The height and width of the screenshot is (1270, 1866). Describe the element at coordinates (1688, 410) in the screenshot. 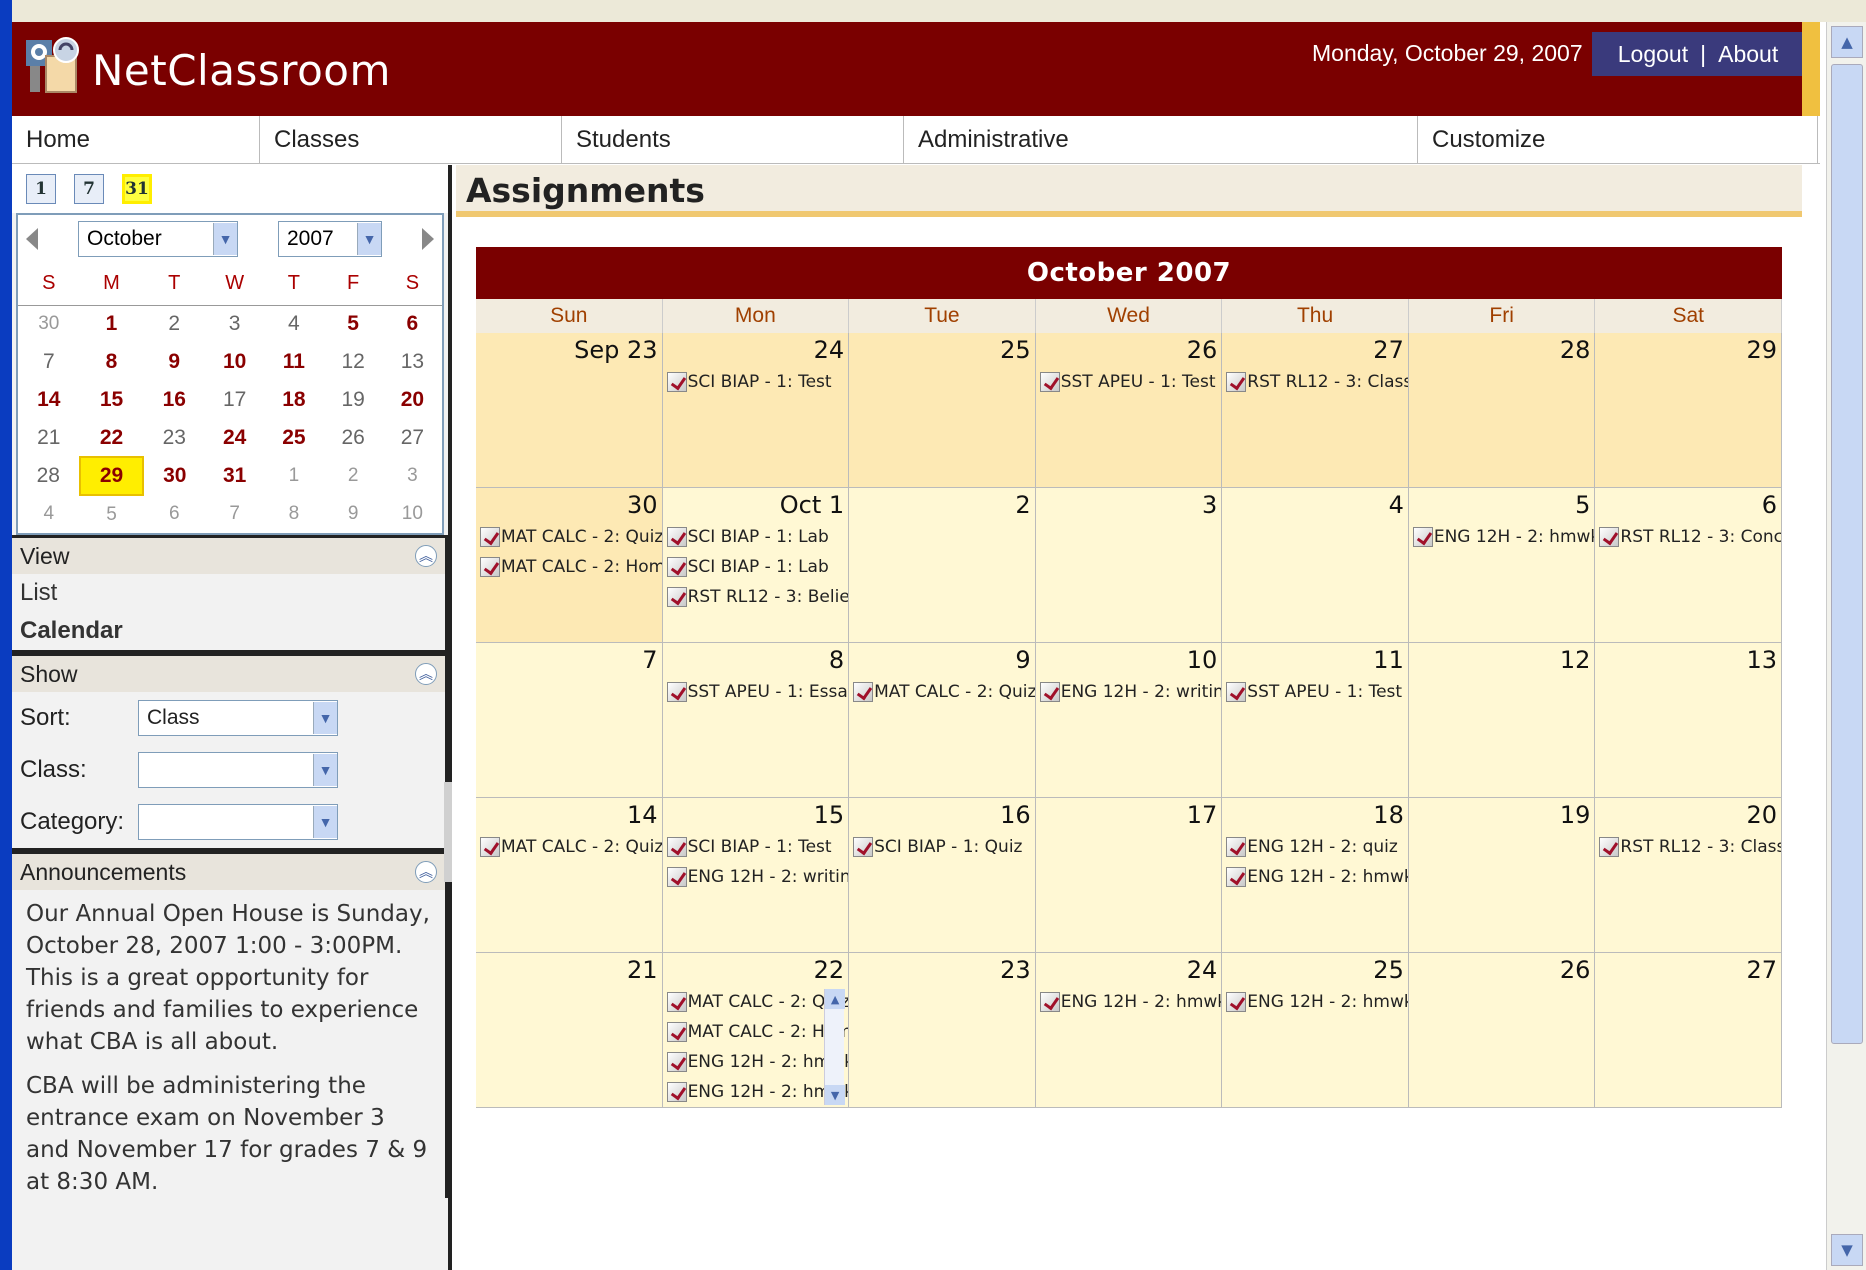

I see `calendar-day-cell: 29` at that location.